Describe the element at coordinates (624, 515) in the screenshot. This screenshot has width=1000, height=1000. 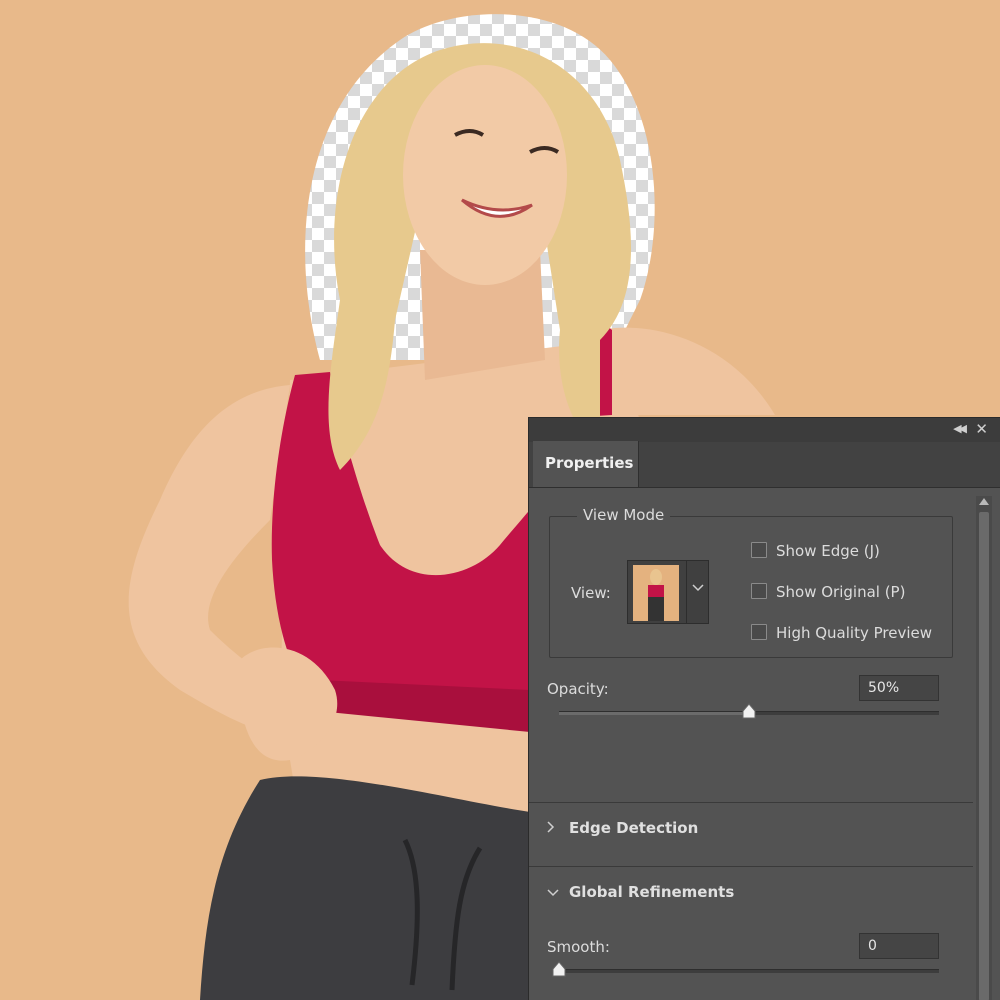
I see `view-mode-title: View Mode` at that location.